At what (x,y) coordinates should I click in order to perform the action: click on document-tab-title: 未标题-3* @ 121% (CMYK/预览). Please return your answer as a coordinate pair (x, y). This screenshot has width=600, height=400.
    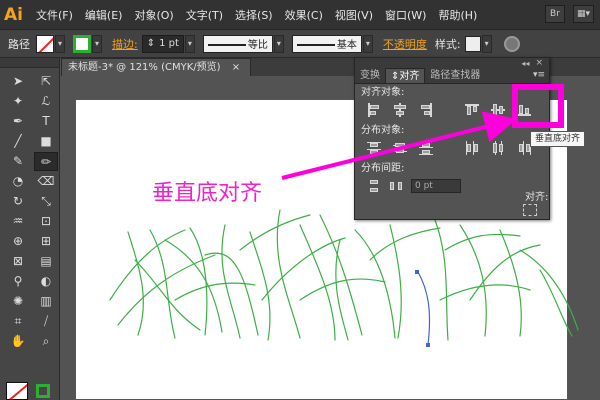
    Looking at the image, I should click on (144, 67).